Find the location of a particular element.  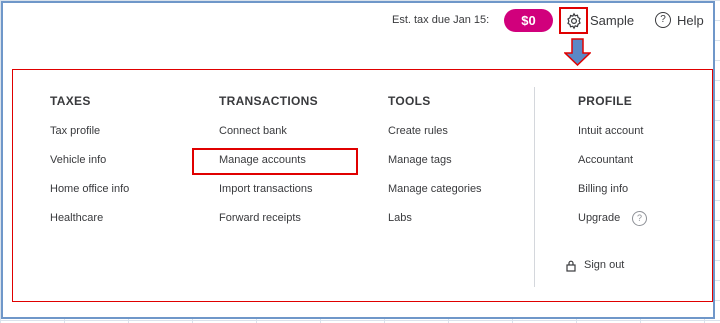

sign-out-link: Sign out is located at coordinates (604, 265).